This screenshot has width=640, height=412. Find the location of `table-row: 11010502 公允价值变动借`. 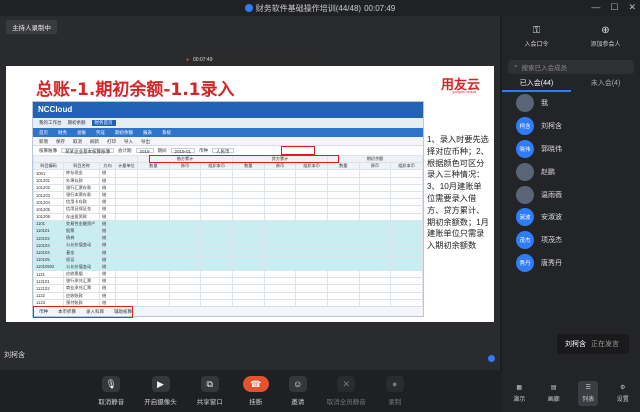

table-row: 11010502 公允价值变动借 is located at coordinates (228, 267).